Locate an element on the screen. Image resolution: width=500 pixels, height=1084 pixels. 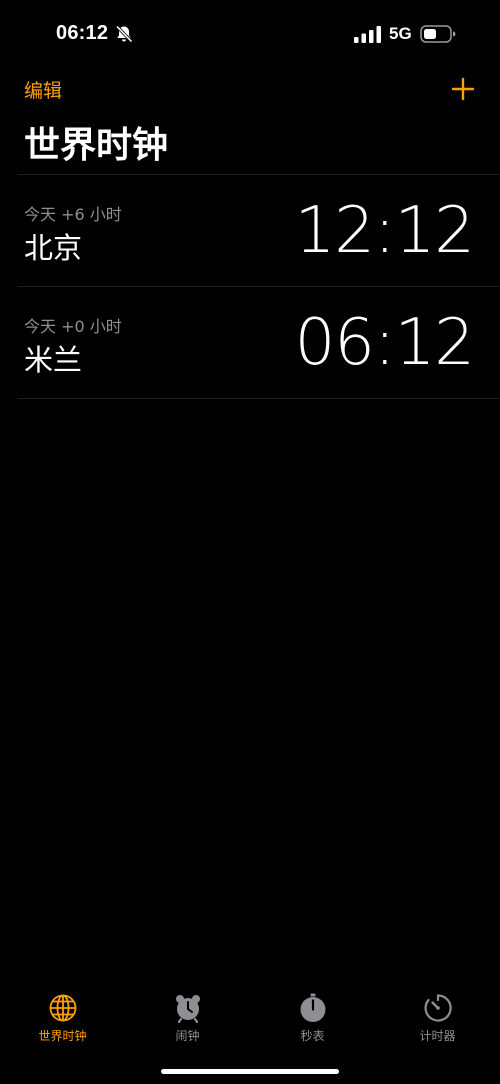
city-name: 北京 is located at coordinates (53, 248).